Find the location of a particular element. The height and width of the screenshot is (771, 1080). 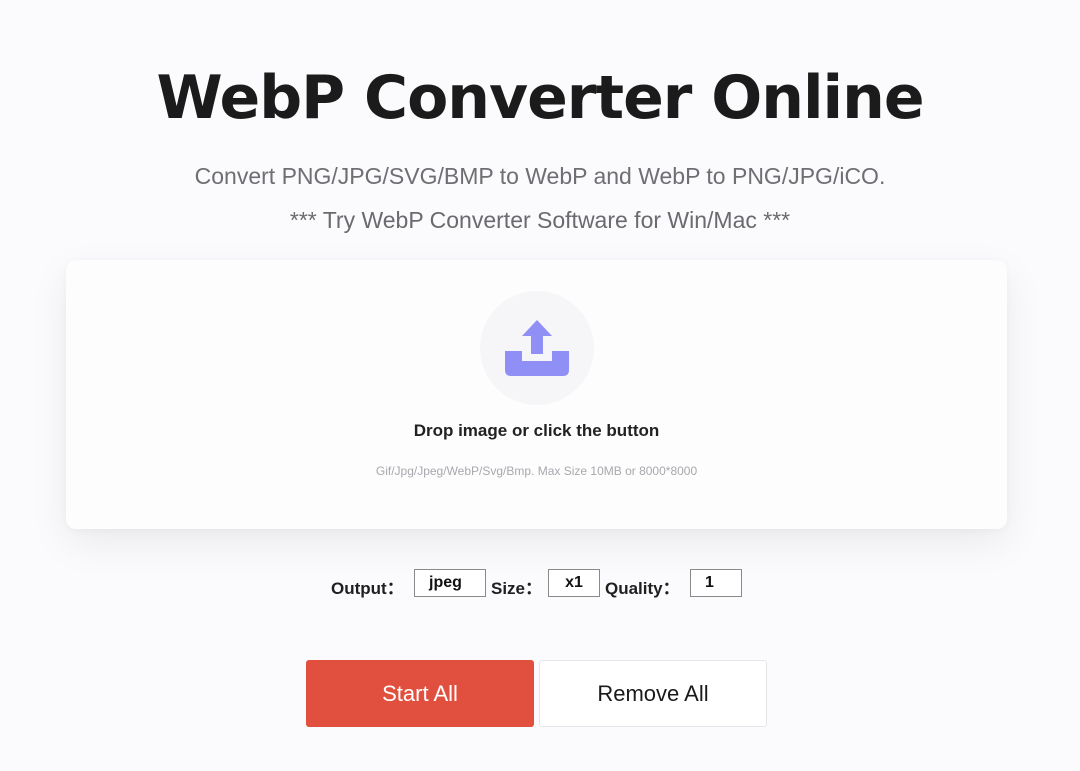

upload-button is located at coordinates (537, 348).